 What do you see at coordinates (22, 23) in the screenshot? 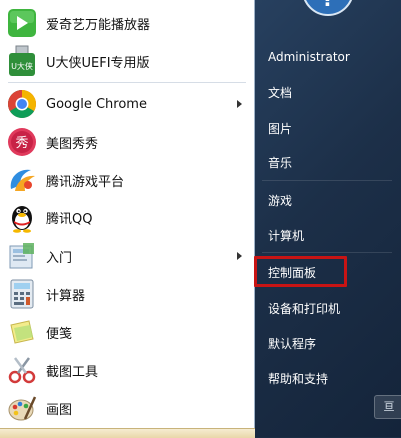
I see `iqiyi-player-icon` at bounding box center [22, 23].